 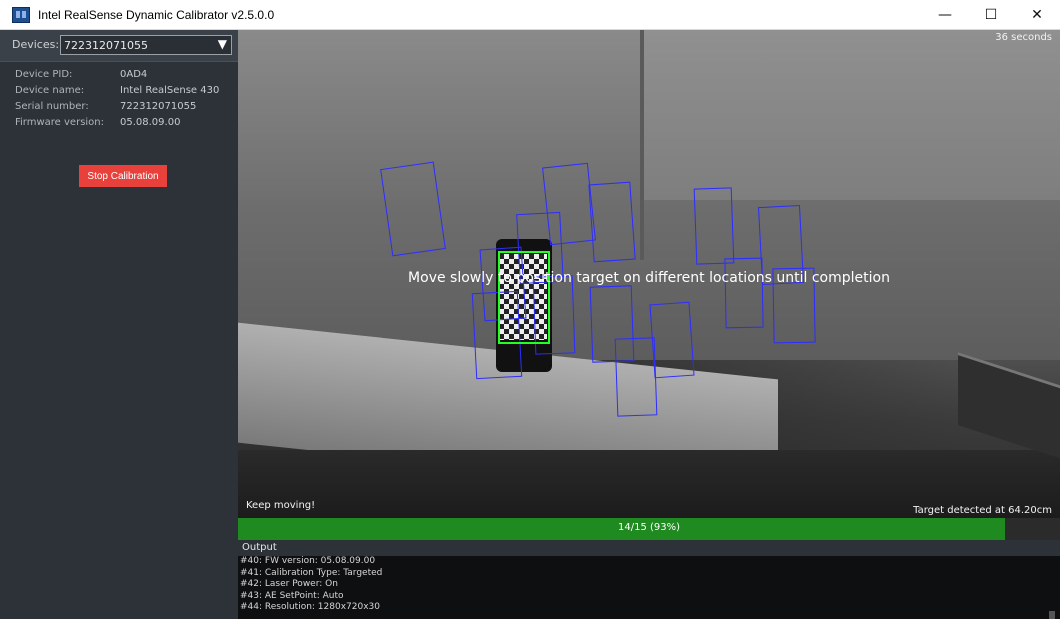 I want to click on info-key: Device name:, so click(x=50, y=90).